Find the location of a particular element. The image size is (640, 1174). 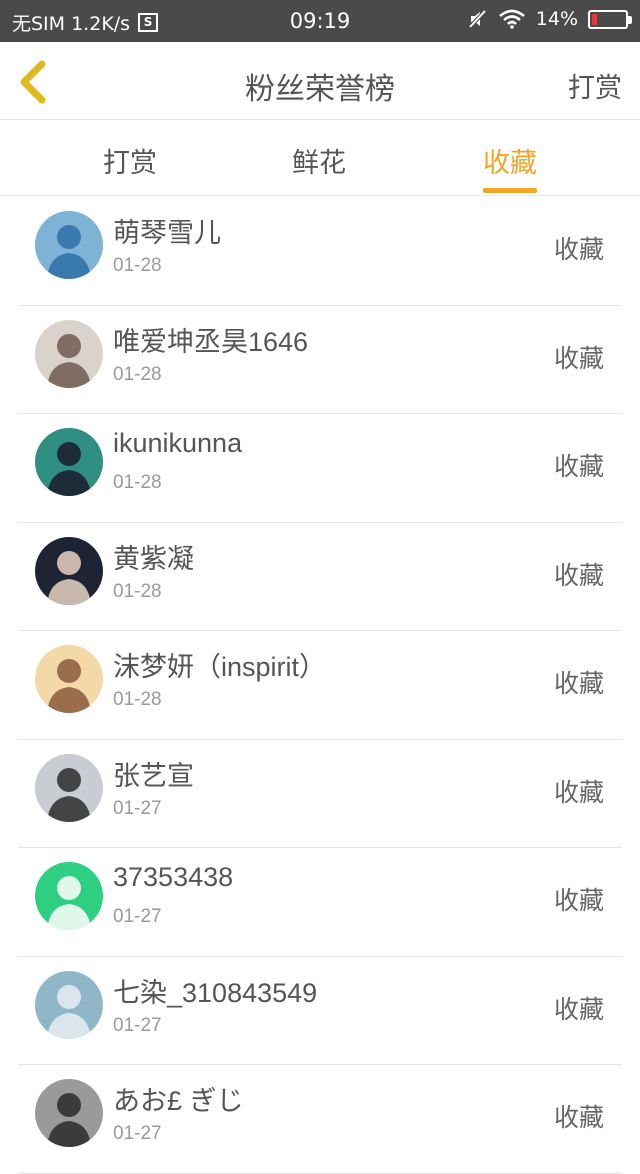

tab-label: 打赏 is located at coordinates (130, 163).